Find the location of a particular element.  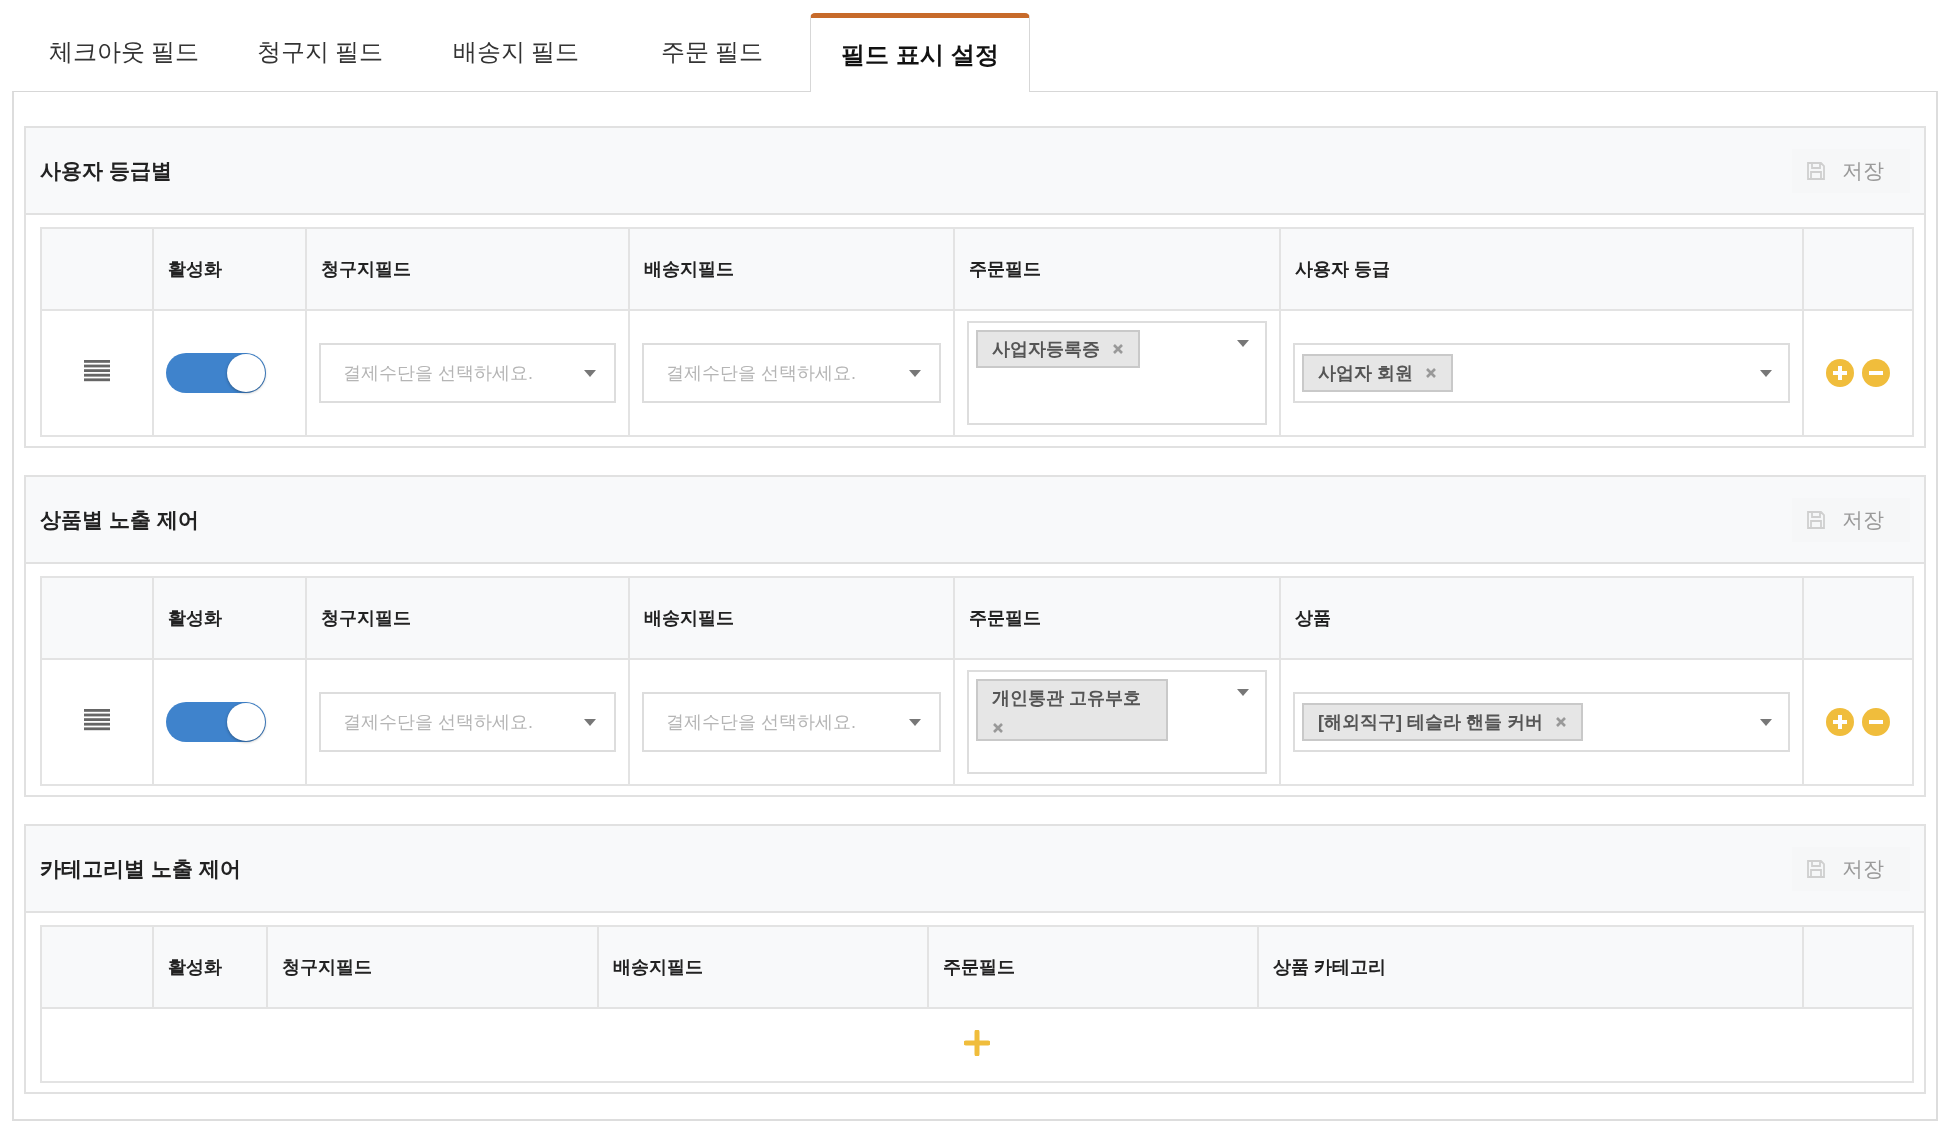

section-title: 상품별 노출 제어 is located at coordinates (119, 519).